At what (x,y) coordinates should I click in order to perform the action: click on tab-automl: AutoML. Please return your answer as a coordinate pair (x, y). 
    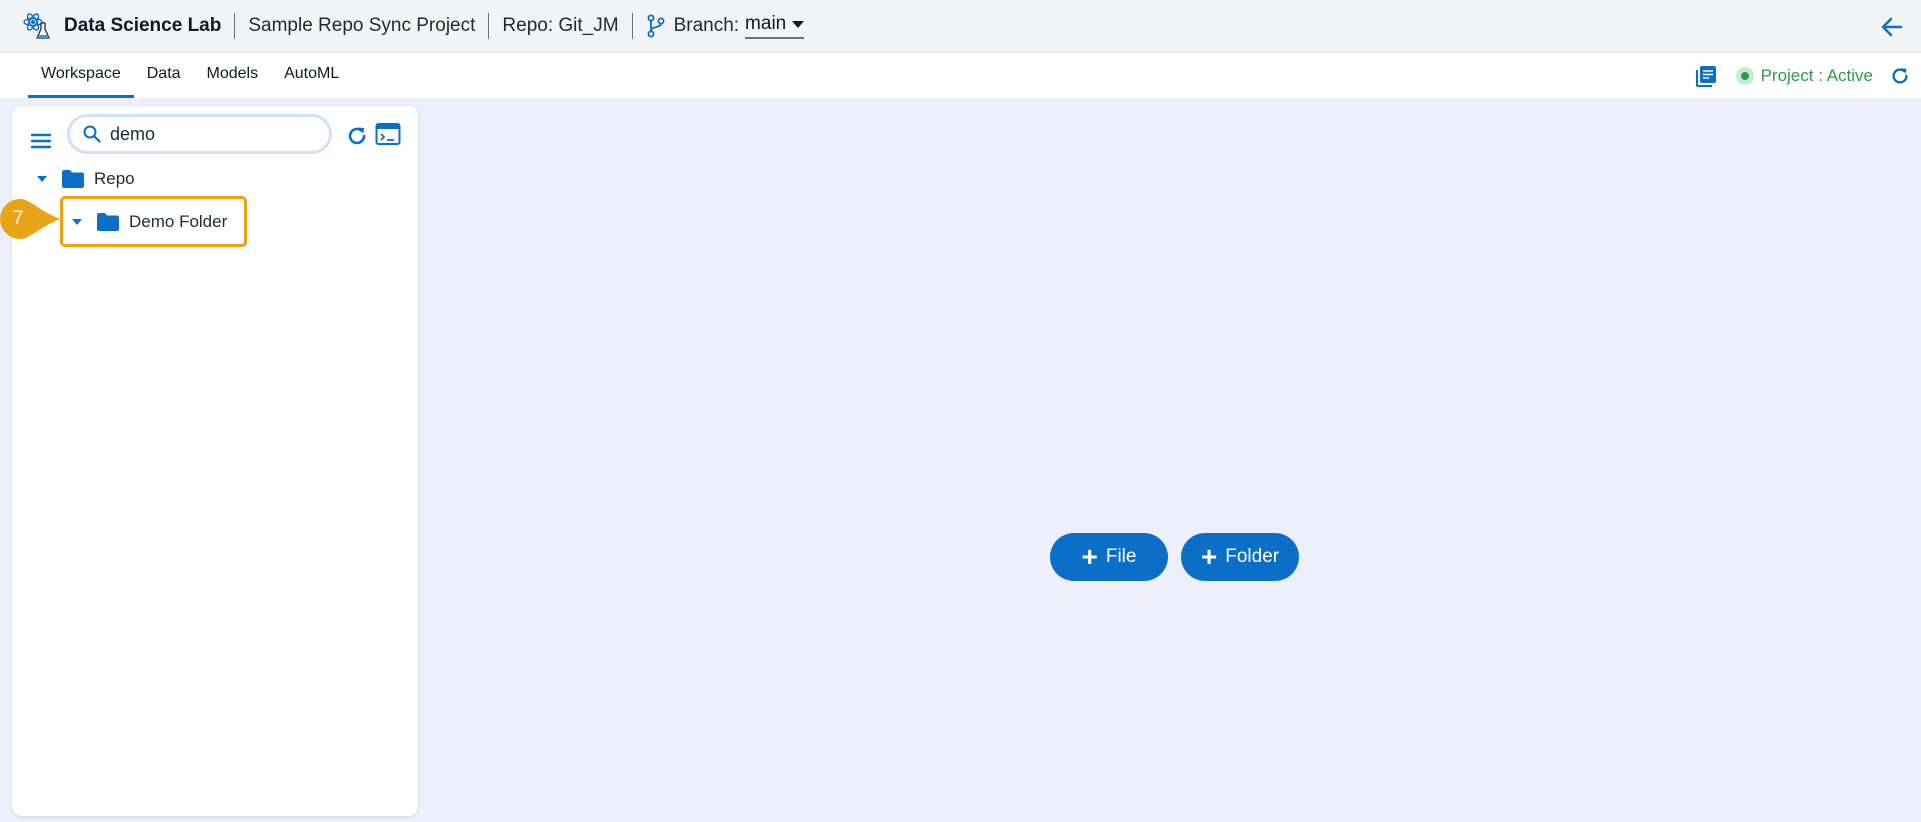
    Looking at the image, I should click on (311, 75).